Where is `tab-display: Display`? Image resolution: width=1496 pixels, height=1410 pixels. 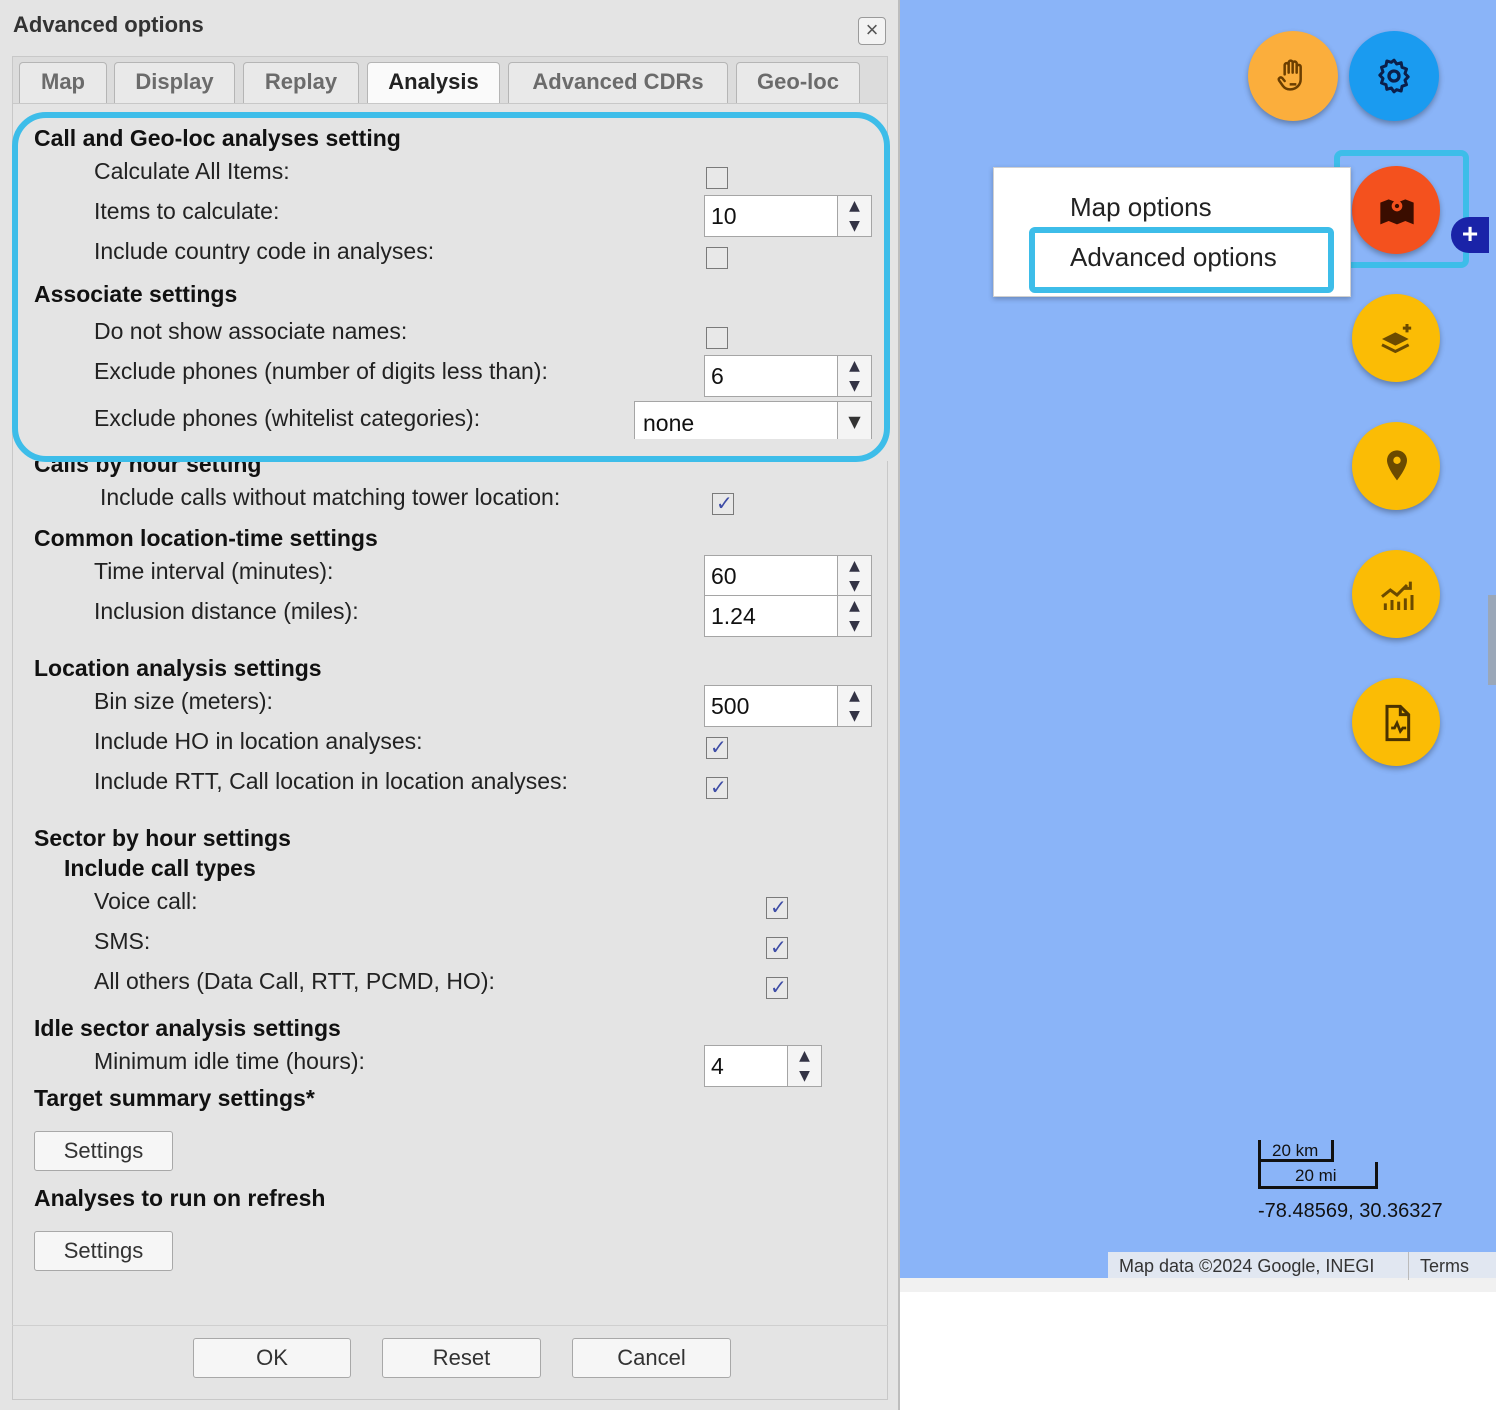 tab-display: Display is located at coordinates (174, 82).